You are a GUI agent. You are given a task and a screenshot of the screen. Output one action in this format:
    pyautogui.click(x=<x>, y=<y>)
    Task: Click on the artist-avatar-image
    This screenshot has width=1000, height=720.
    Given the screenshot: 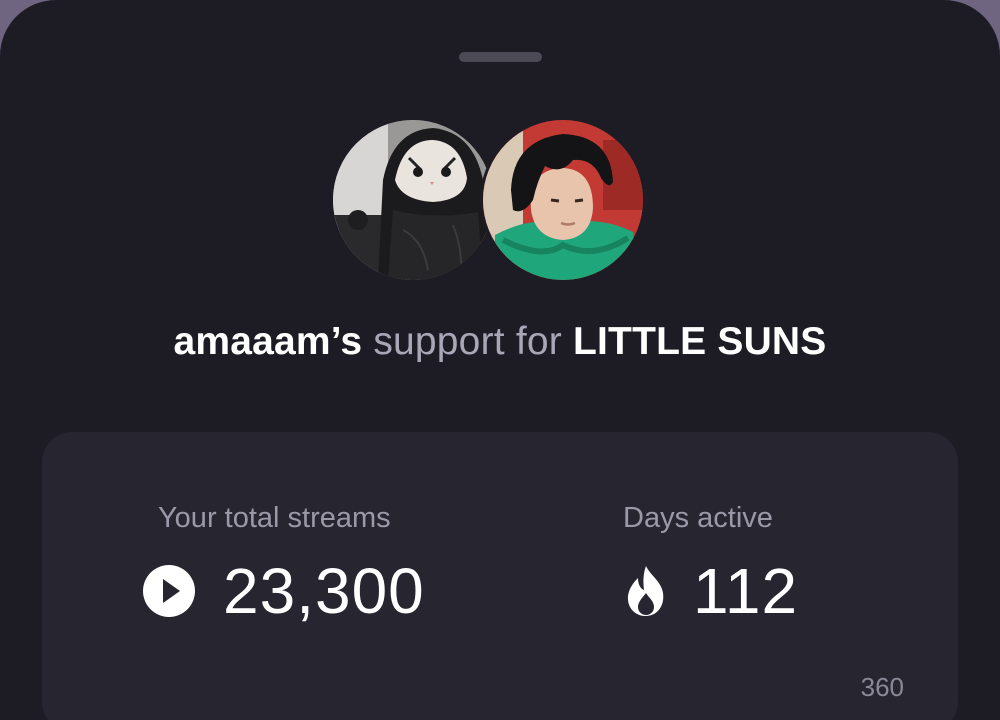 What is the action you would take?
    pyautogui.click(x=563, y=200)
    